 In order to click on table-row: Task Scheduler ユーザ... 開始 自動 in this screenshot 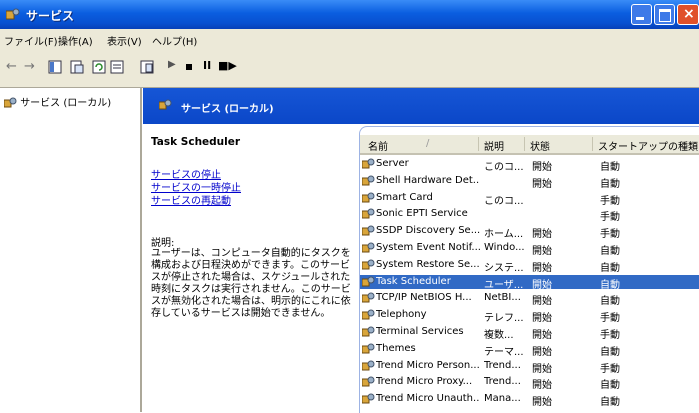, I will do `click(529, 282)`.